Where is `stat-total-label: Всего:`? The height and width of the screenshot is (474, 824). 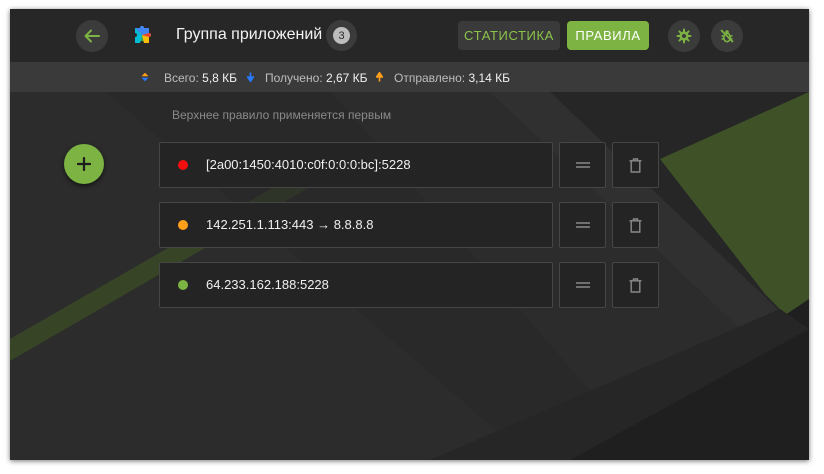
stat-total-label: Всего: is located at coordinates (181, 78).